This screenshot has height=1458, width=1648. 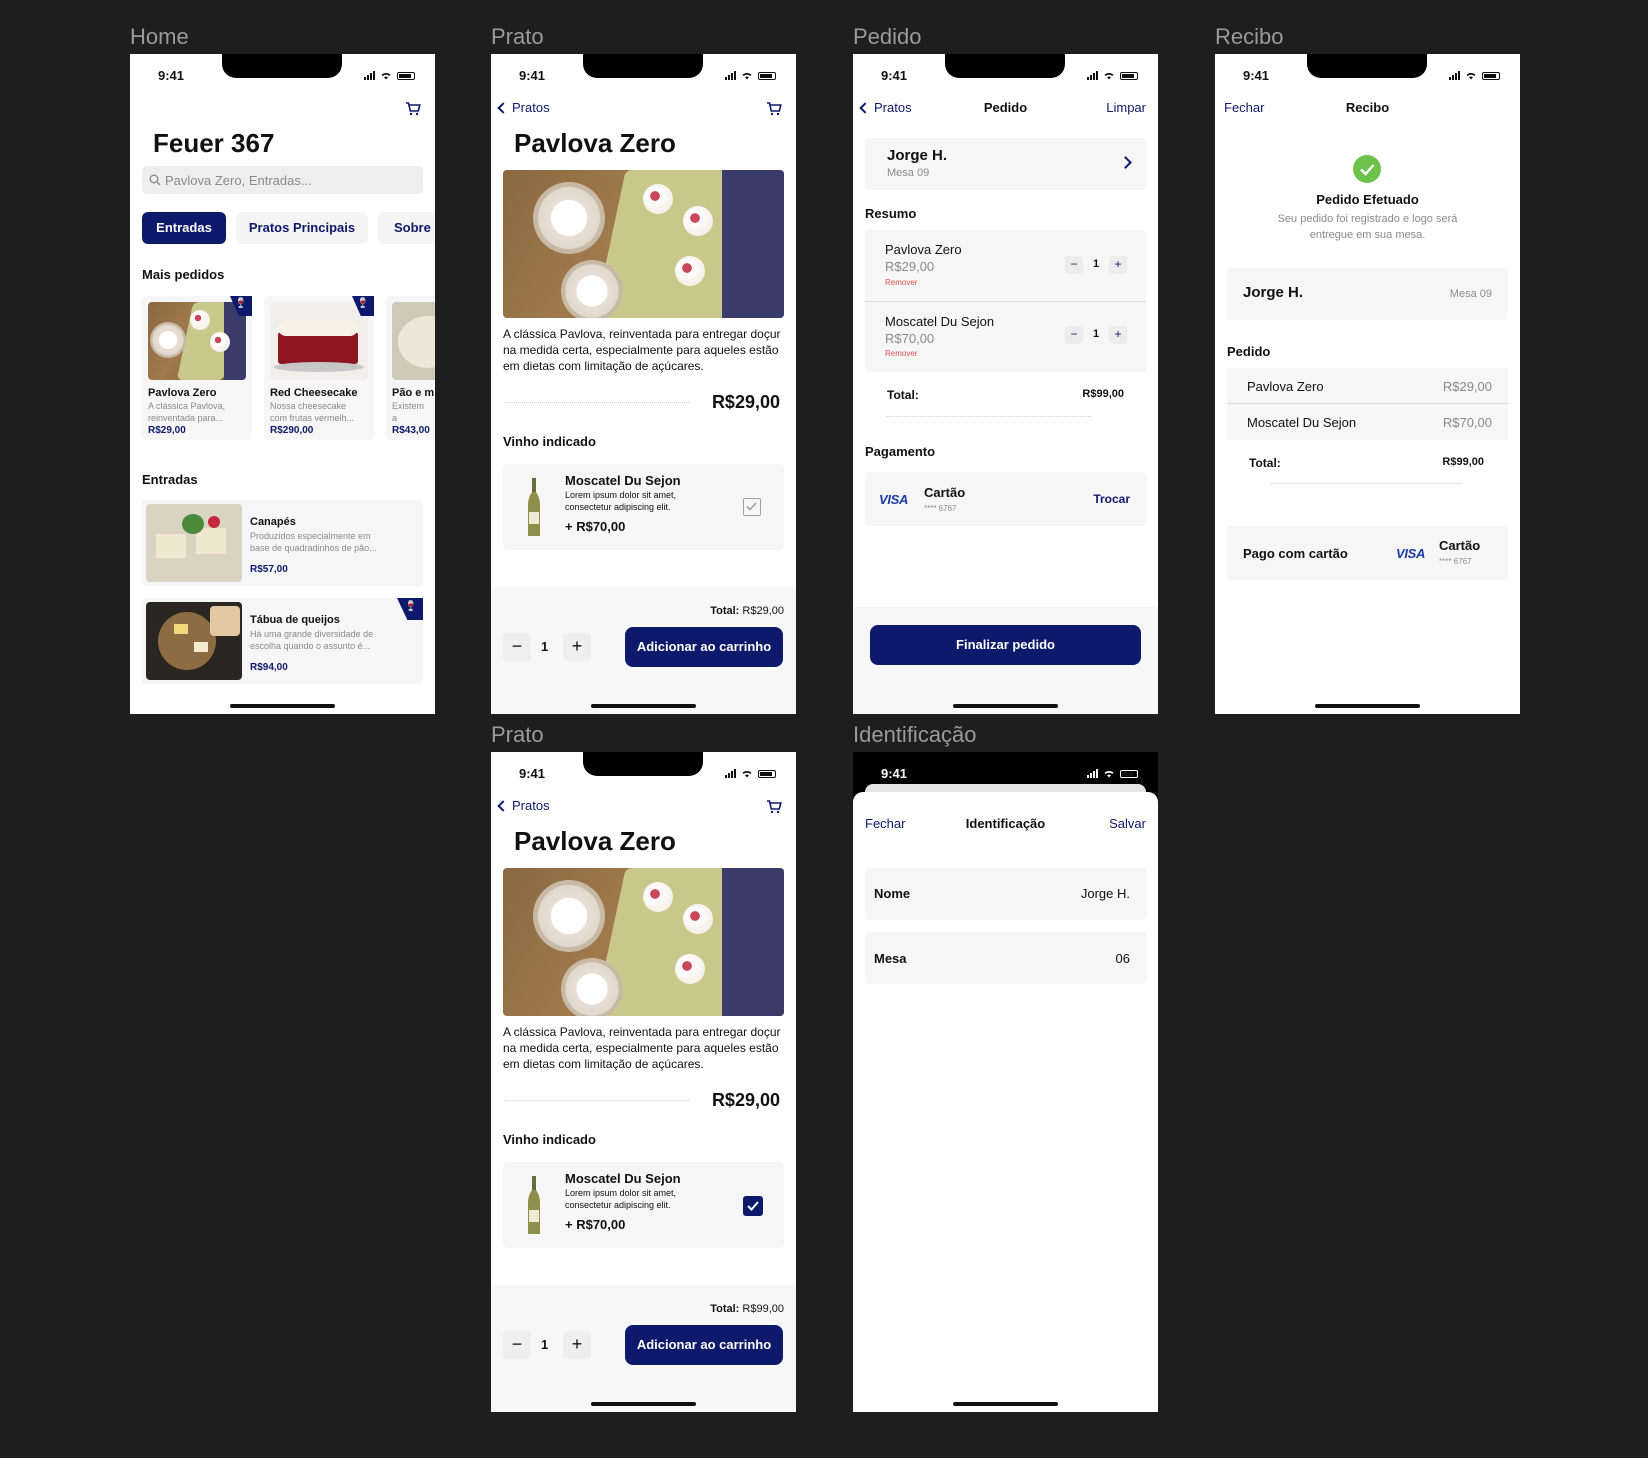 What do you see at coordinates (752, 507) in the screenshot?
I see `wine-checkbox` at bounding box center [752, 507].